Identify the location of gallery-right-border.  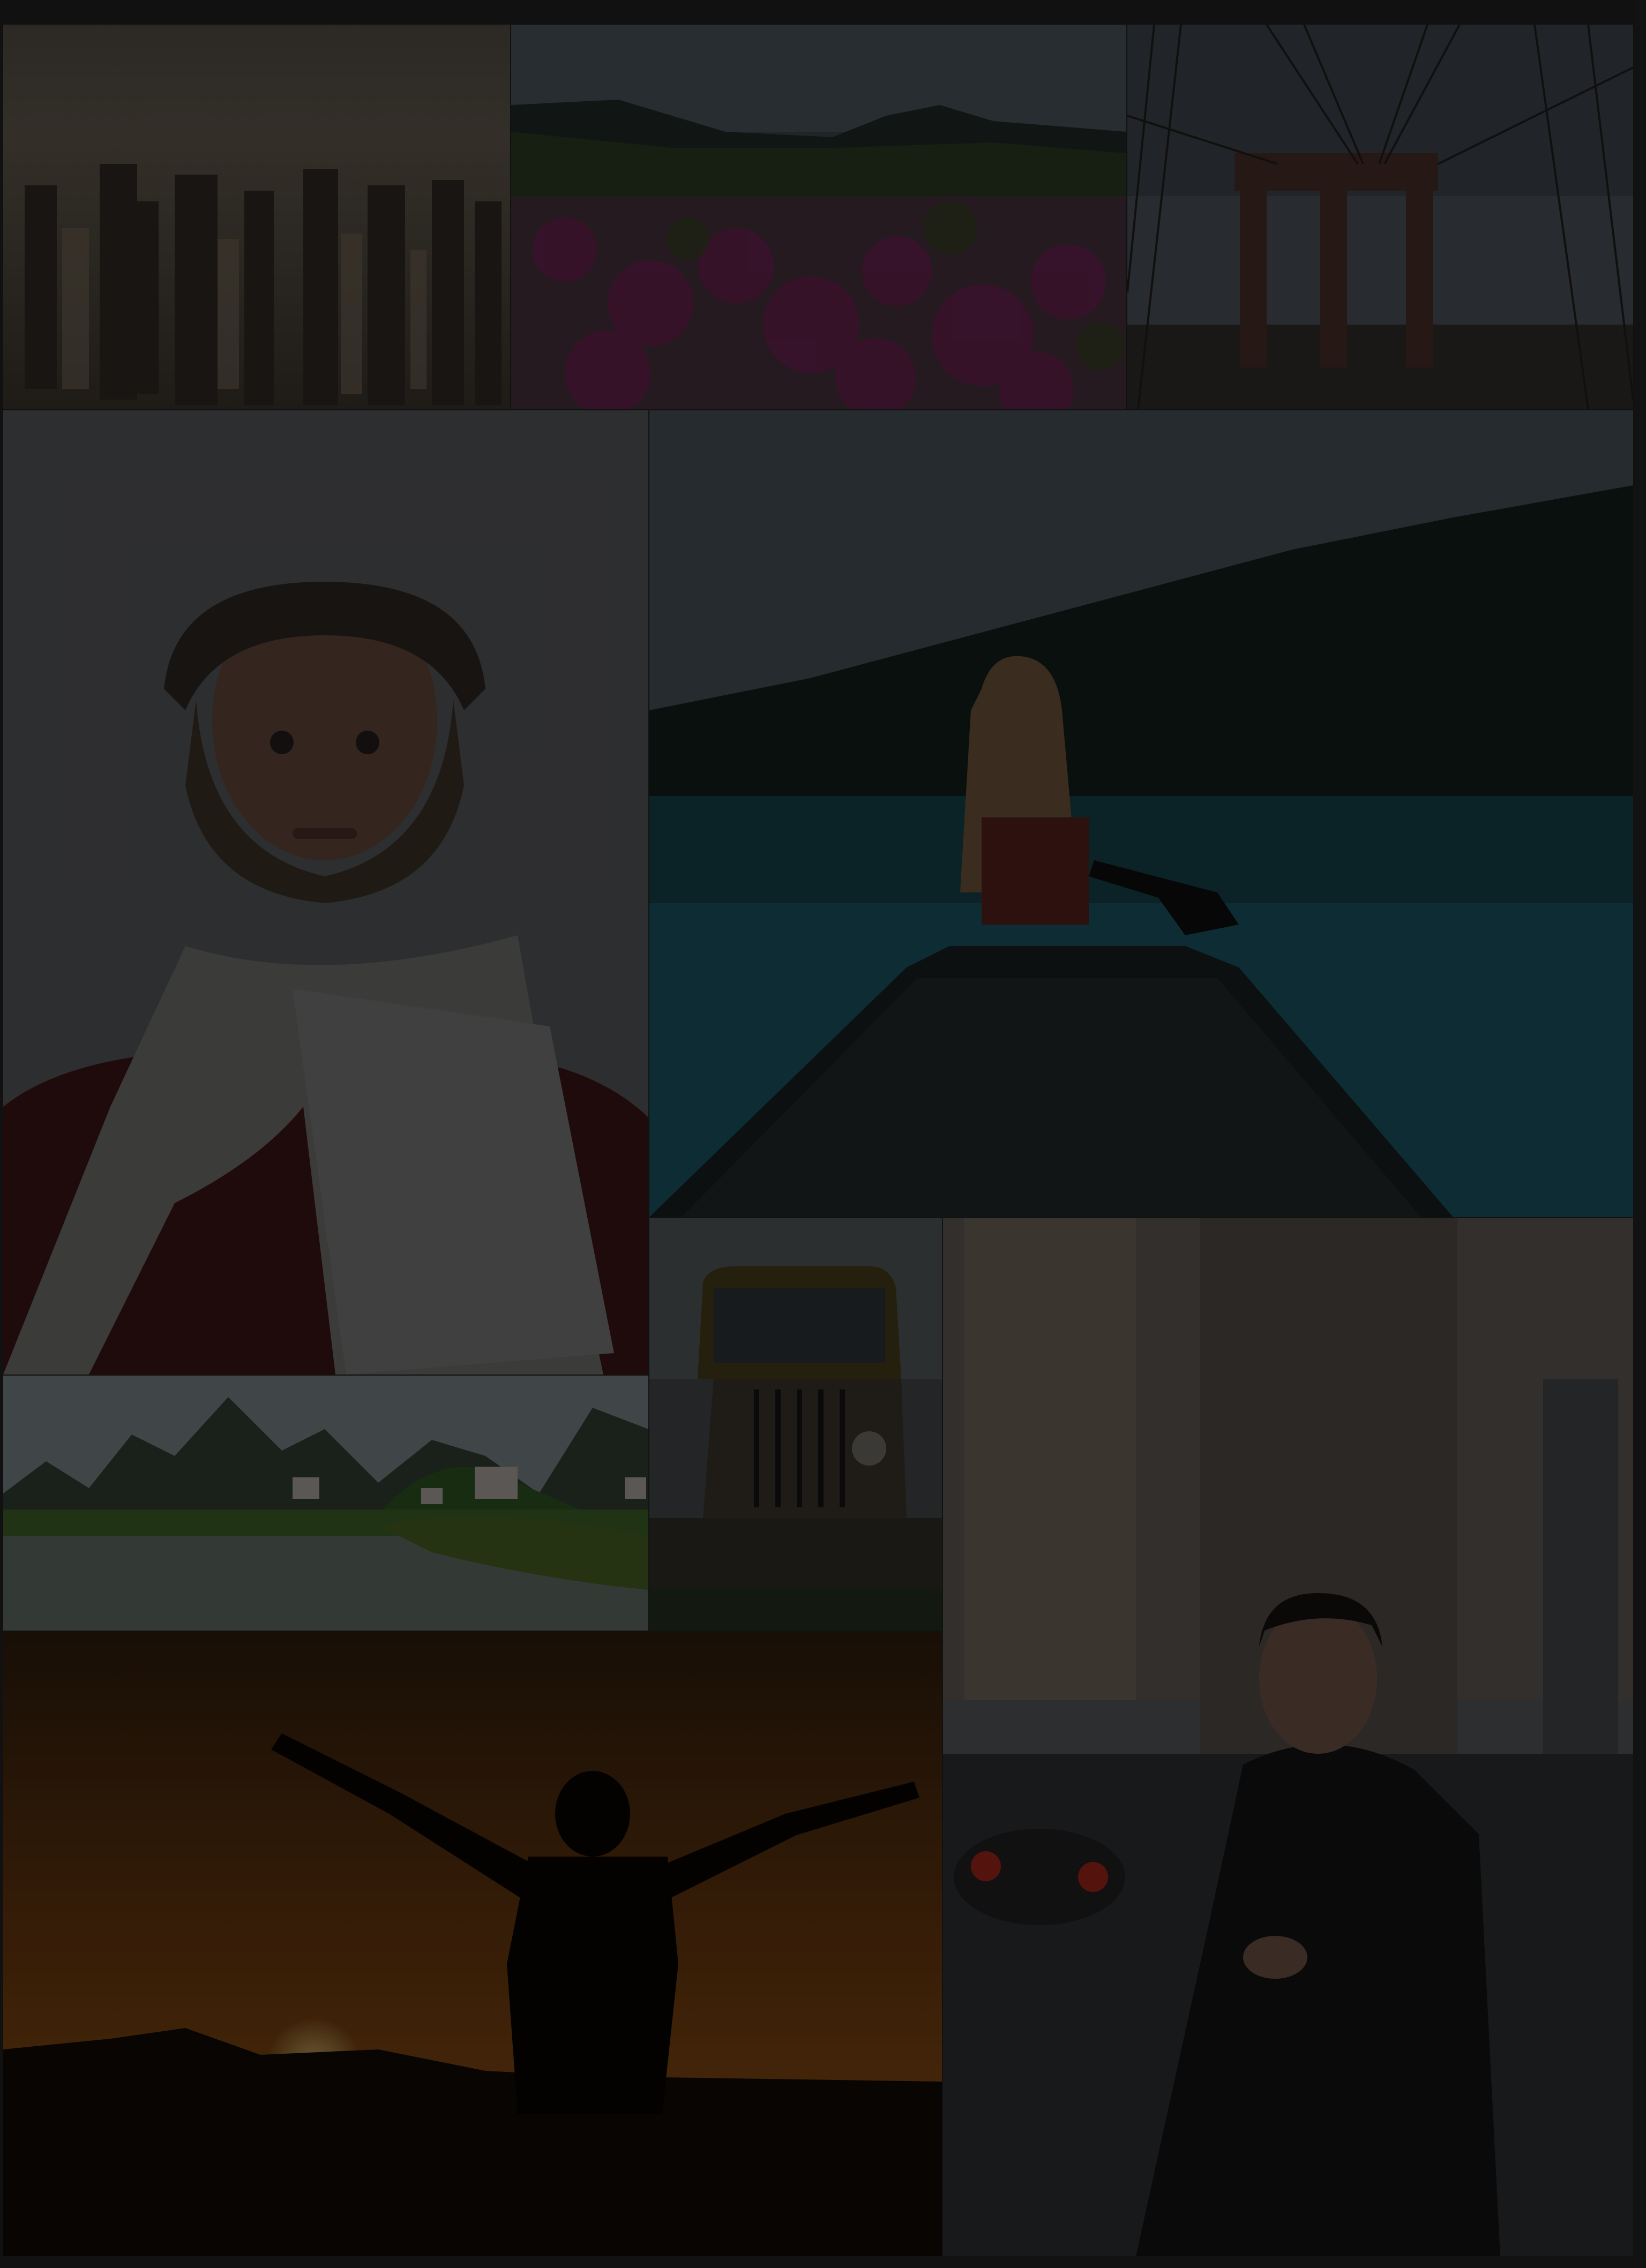
(1640, 1134).